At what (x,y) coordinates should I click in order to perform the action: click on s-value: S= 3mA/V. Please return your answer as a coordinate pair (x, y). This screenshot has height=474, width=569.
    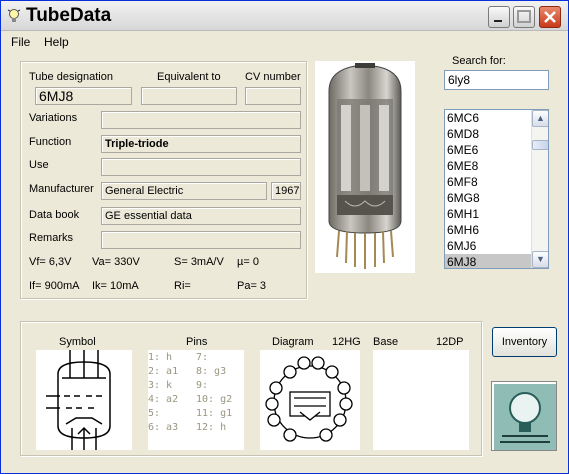
    Looking at the image, I should click on (199, 262).